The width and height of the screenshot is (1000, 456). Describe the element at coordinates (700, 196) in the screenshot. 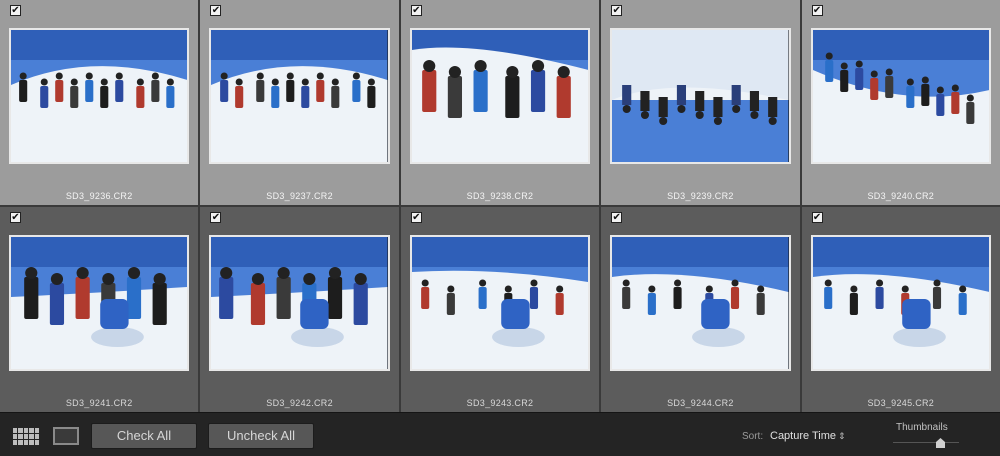

I see `filename-label: SD3_9239.CR2` at that location.